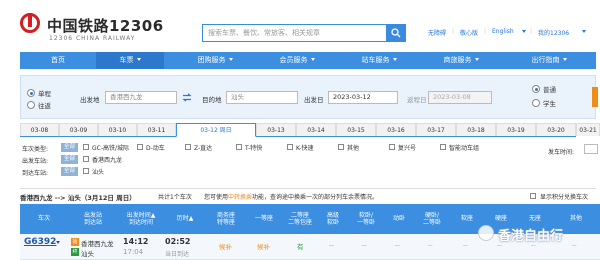  Describe the element at coordinates (437, 32) in the screenshot. I see `accessibility-link: 无障碍` at that location.